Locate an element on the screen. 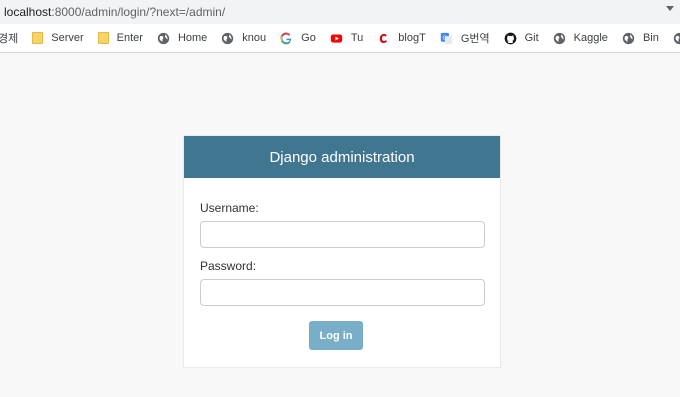  bookmark-knou: knou is located at coordinates (243, 38).